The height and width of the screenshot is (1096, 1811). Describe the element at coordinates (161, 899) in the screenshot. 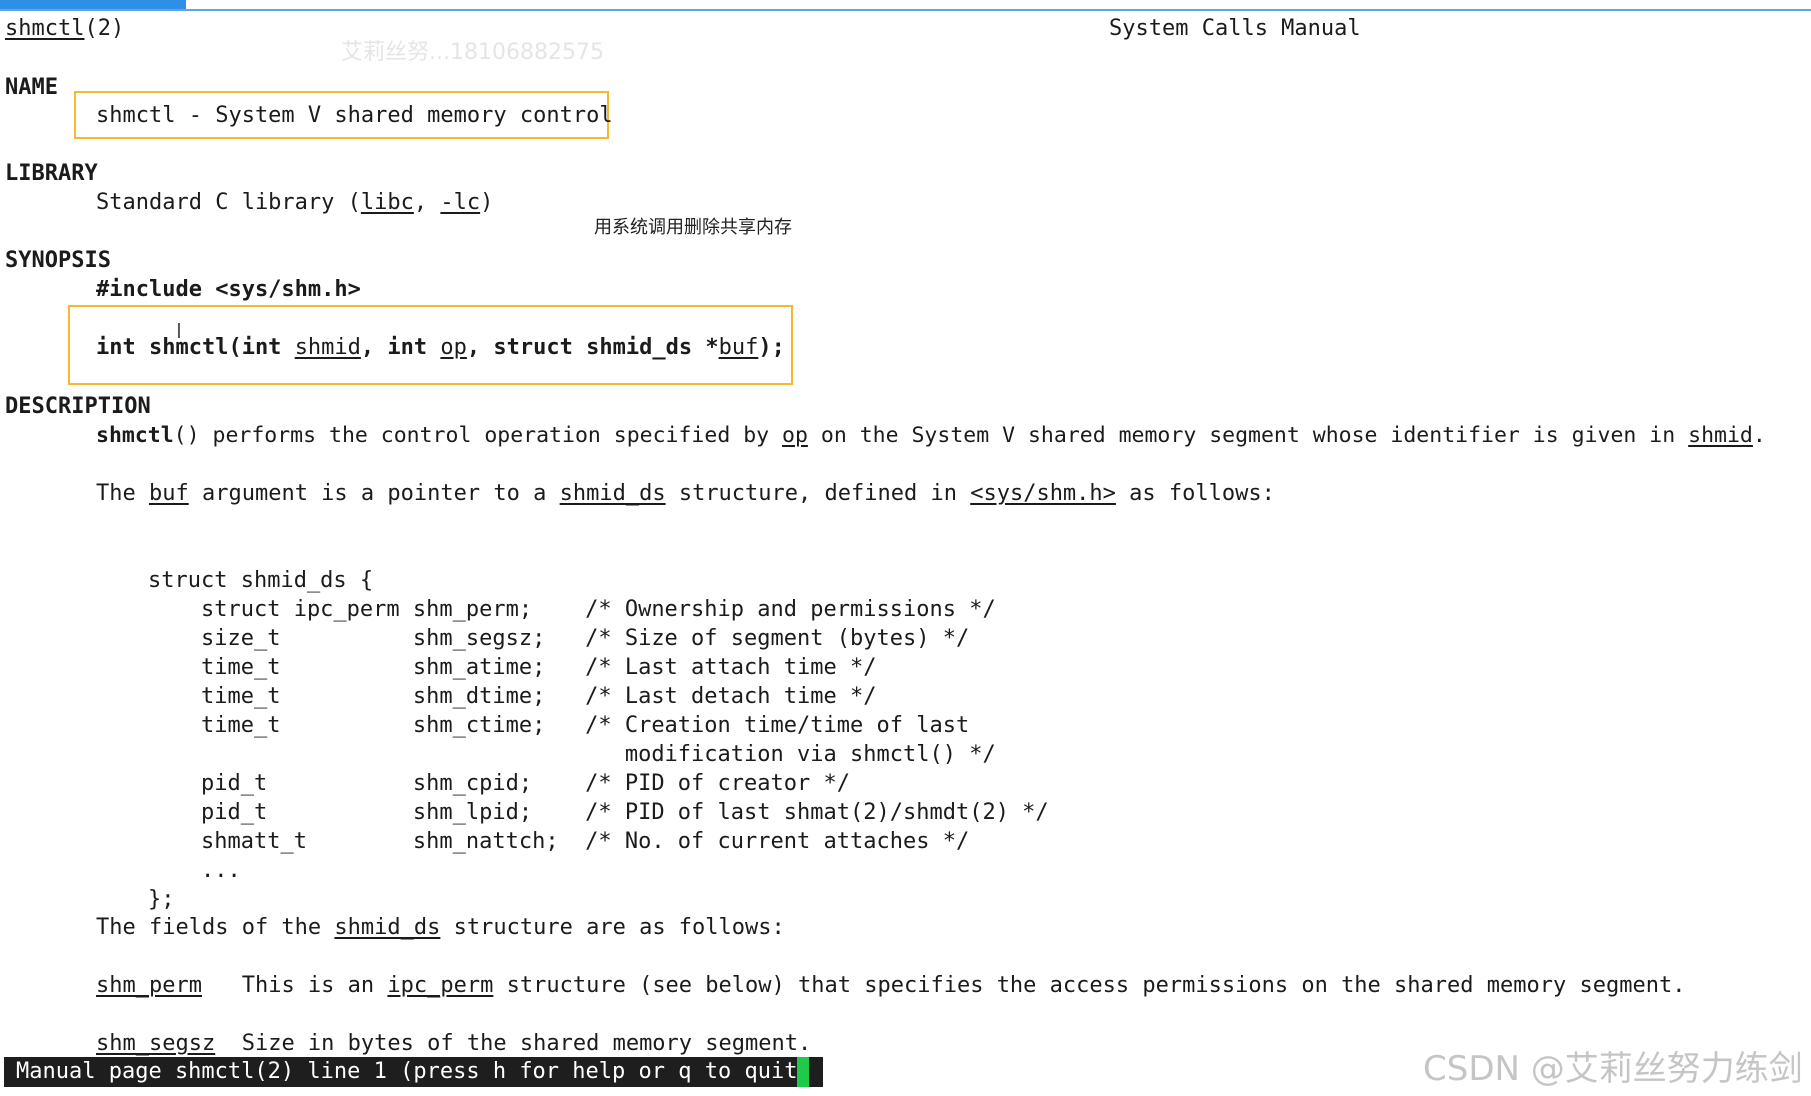

I see `struct-line: };` at that location.